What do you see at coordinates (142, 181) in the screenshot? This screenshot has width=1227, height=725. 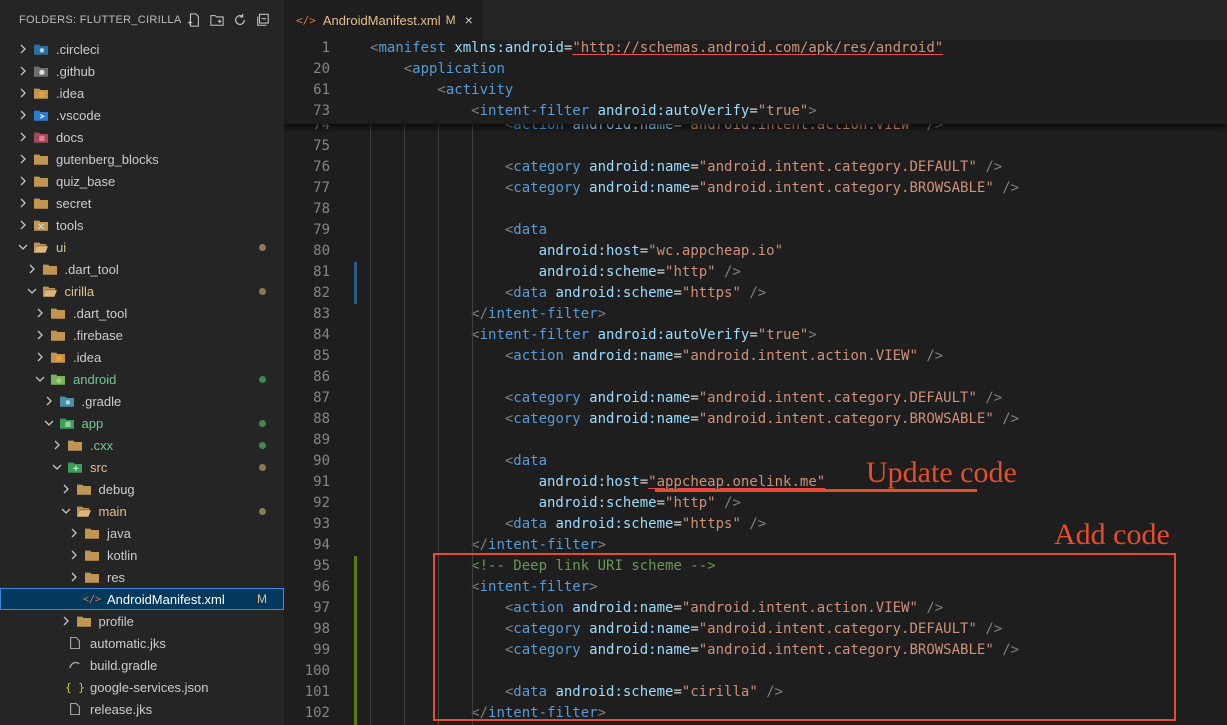 I see `tree-item: quiz_base` at bounding box center [142, 181].